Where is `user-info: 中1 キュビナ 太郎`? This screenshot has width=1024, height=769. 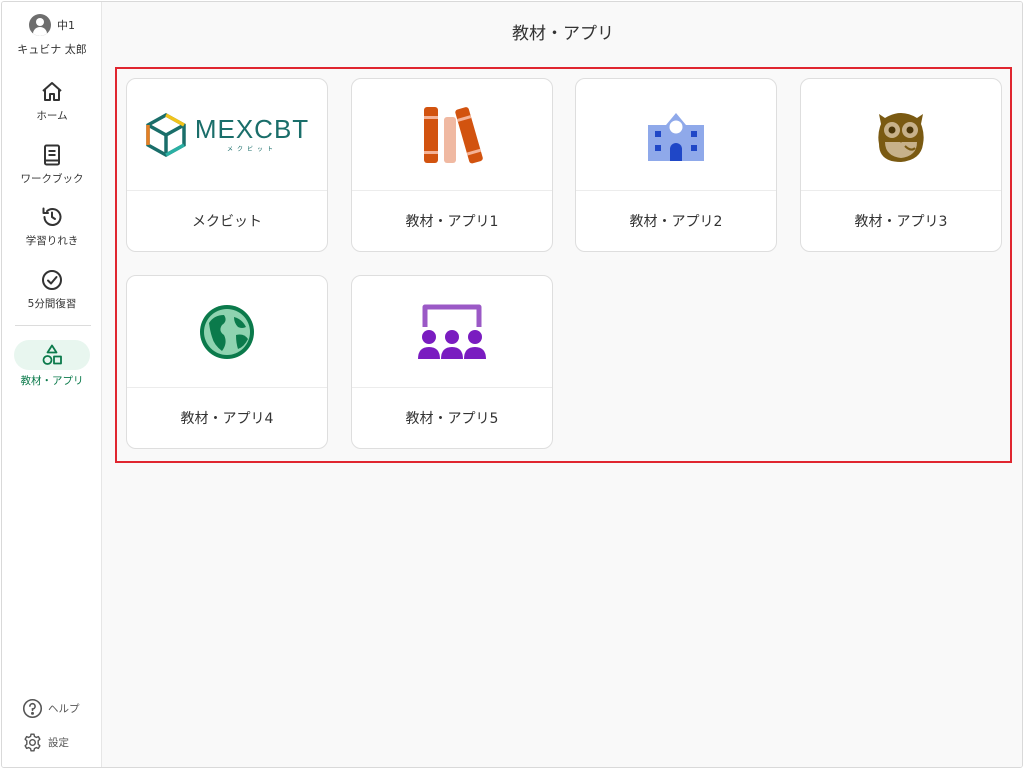 user-info: 中1 キュビナ 太郎 is located at coordinates (52, 34).